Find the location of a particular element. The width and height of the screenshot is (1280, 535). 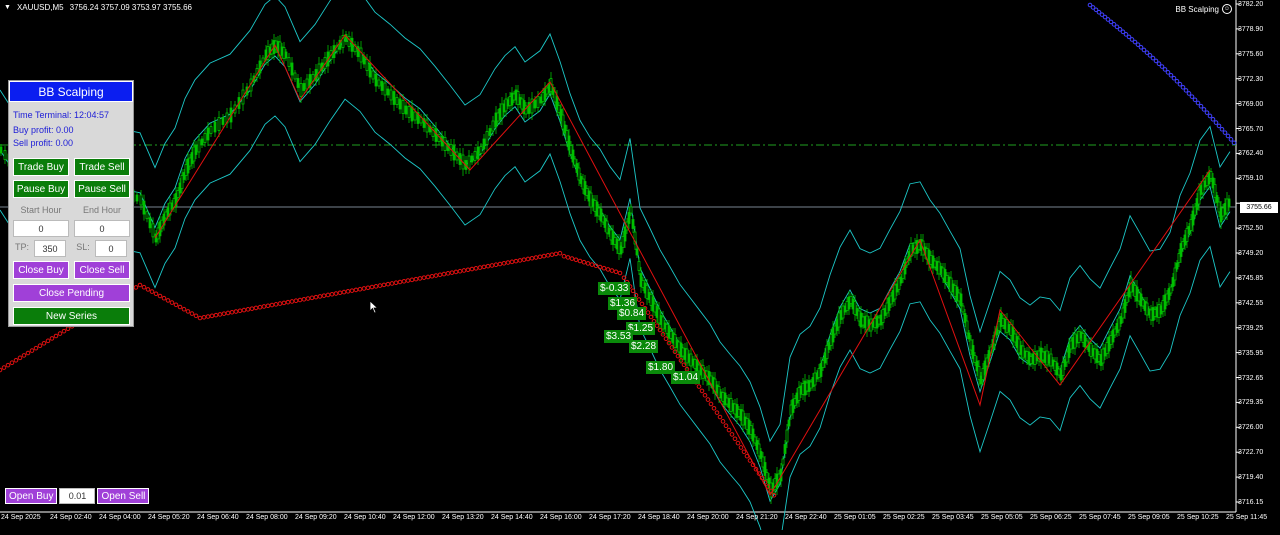

close-sell-button: Close Sell is located at coordinates (102, 270).